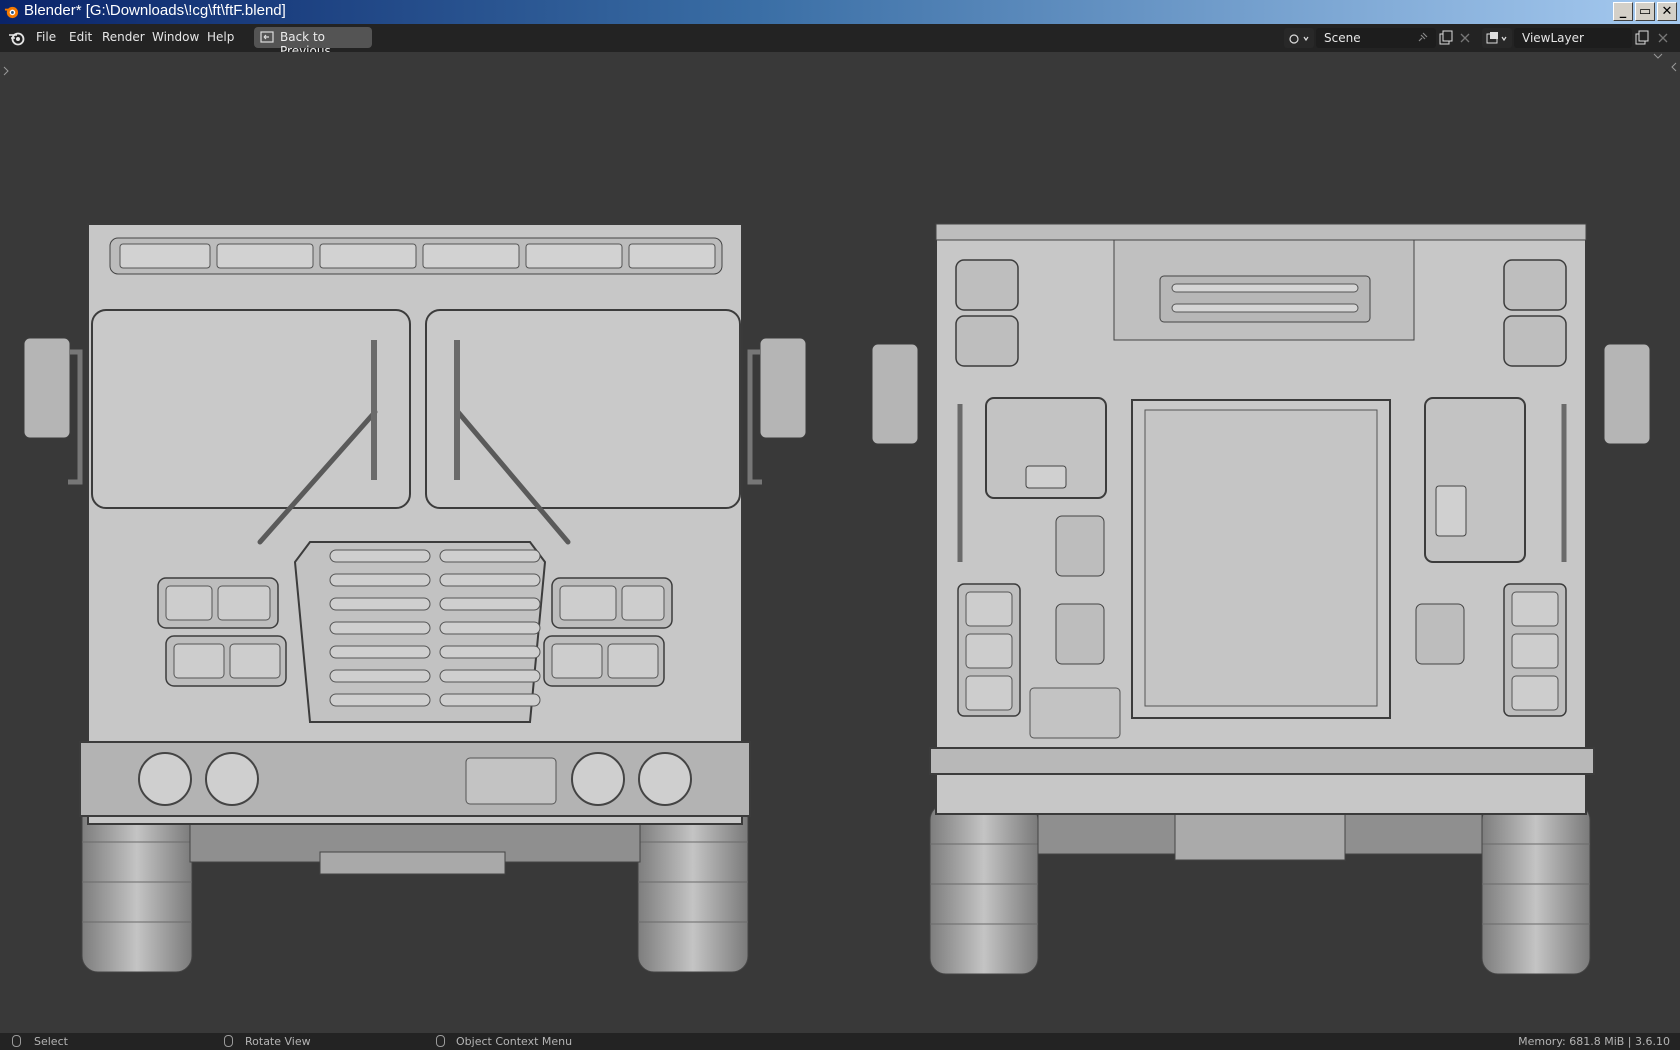 The image size is (1680, 1050). Describe the element at coordinates (1262, 761) in the screenshot. I see `rear-bumper` at that location.